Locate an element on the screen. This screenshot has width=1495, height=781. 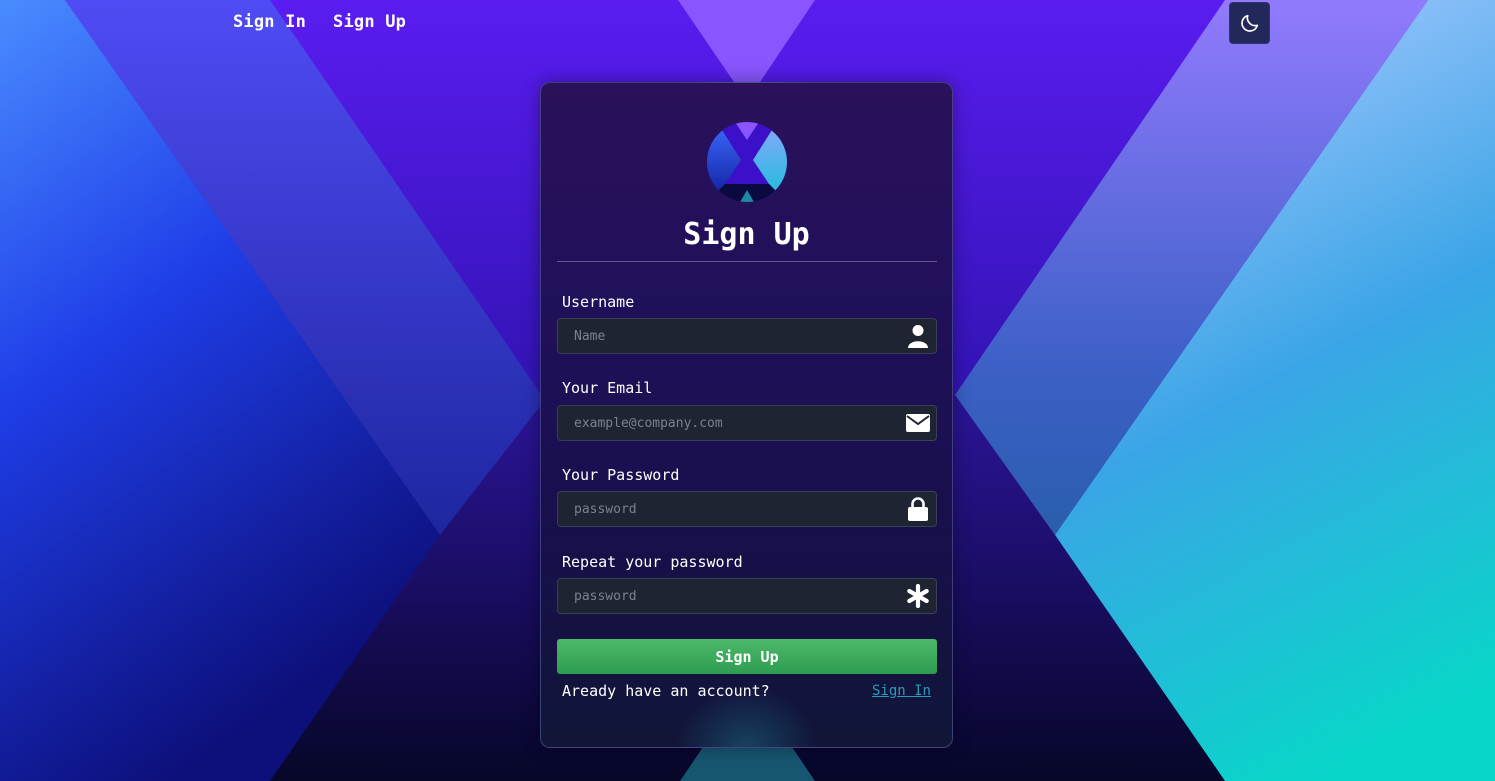
username-input is located at coordinates (728, 336).